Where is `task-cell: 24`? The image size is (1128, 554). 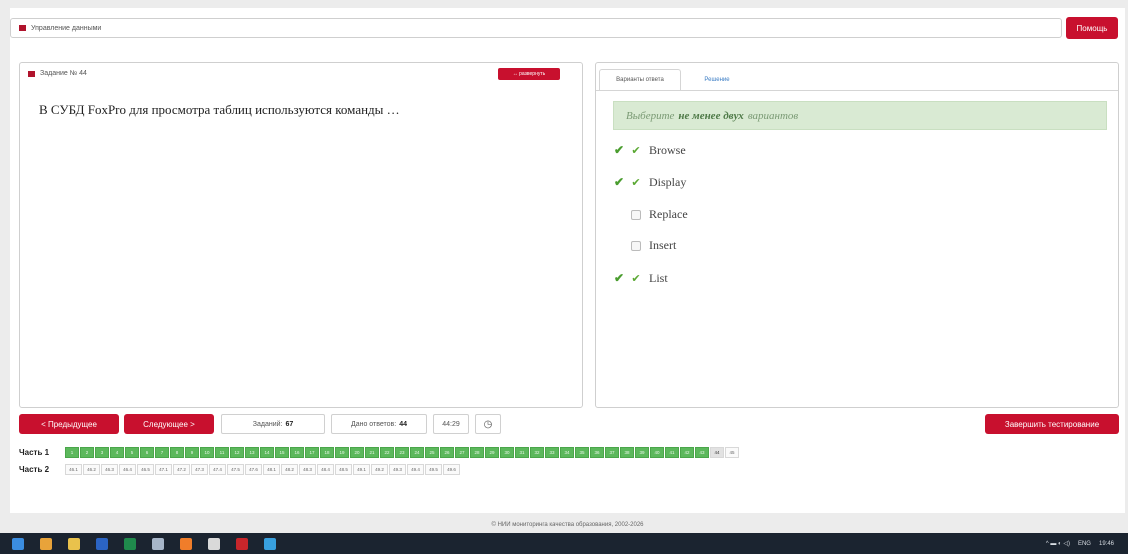 task-cell: 24 is located at coordinates (417, 452).